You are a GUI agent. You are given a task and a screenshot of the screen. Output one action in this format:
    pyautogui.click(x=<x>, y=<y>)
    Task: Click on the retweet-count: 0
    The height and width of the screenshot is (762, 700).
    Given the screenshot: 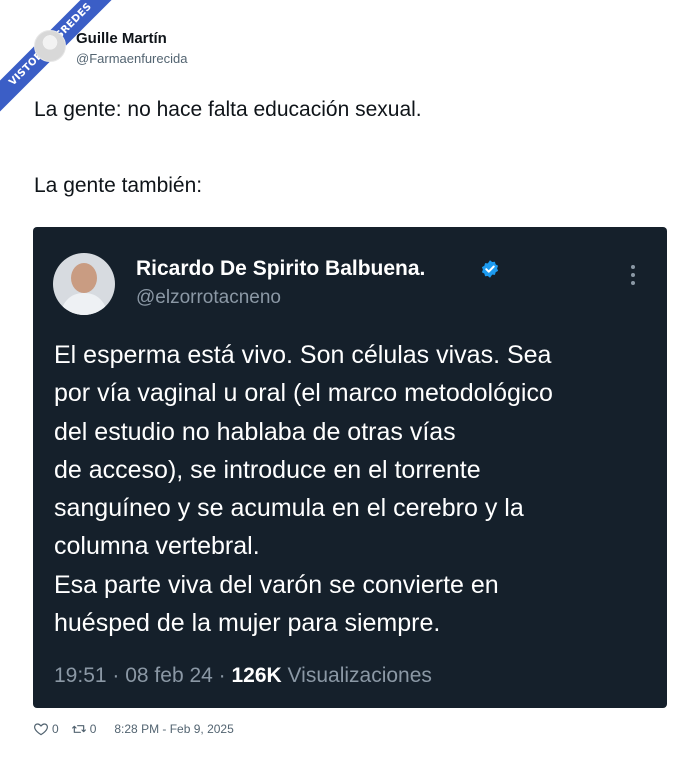 What is the action you would take?
    pyautogui.click(x=93, y=729)
    